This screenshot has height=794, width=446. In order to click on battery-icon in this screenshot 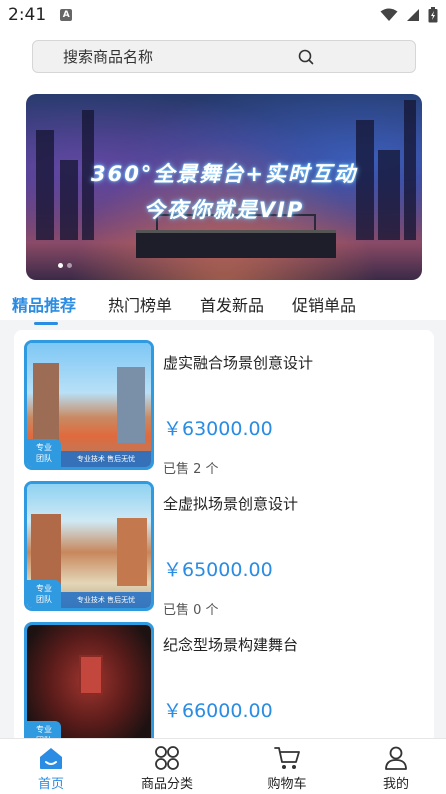, I will do `click(433, 15)`.